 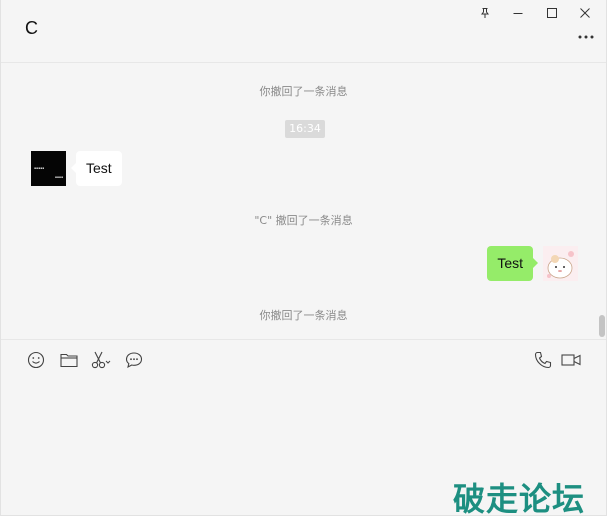 I want to click on window-controls, so click(x=535, y=13).